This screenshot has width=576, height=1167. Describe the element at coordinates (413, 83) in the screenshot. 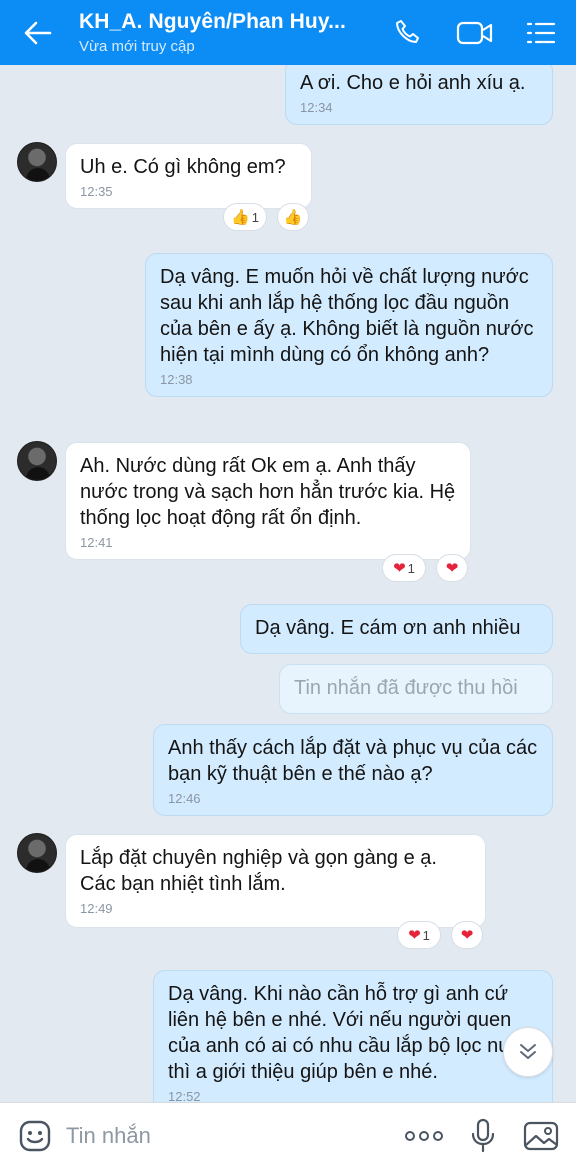

I see `message-text: A ơi. Cho e hỏi anh xíu ạ.` at that location.